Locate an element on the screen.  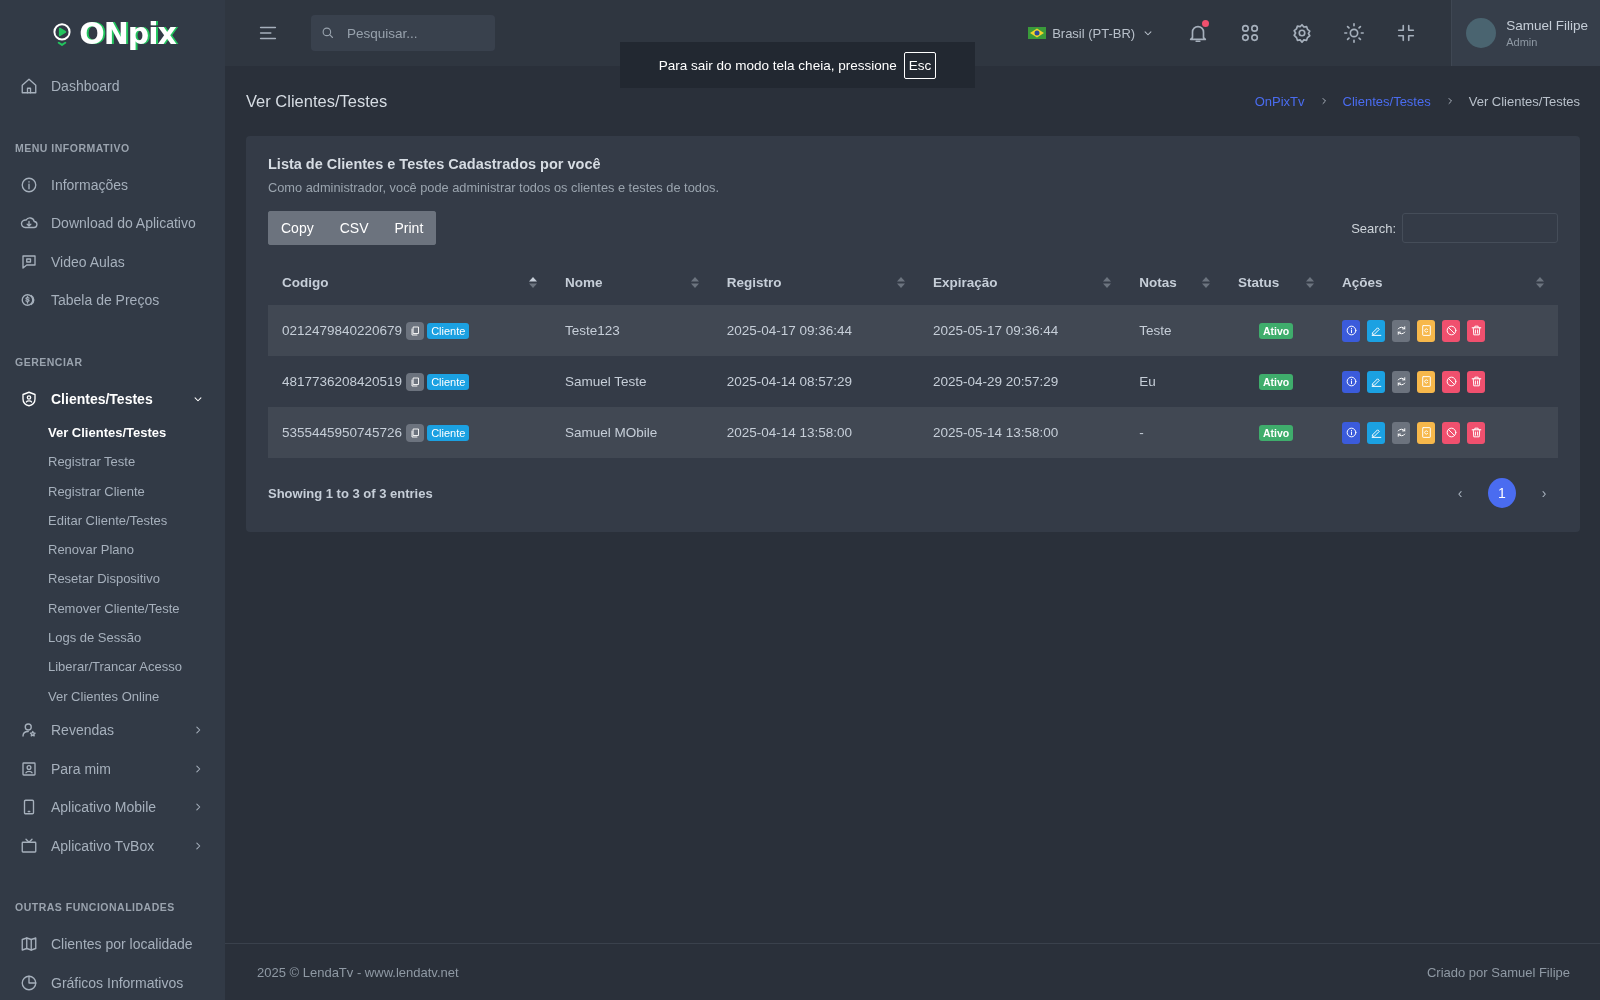
column-header: Notas is located at coordinates (1175, 282).